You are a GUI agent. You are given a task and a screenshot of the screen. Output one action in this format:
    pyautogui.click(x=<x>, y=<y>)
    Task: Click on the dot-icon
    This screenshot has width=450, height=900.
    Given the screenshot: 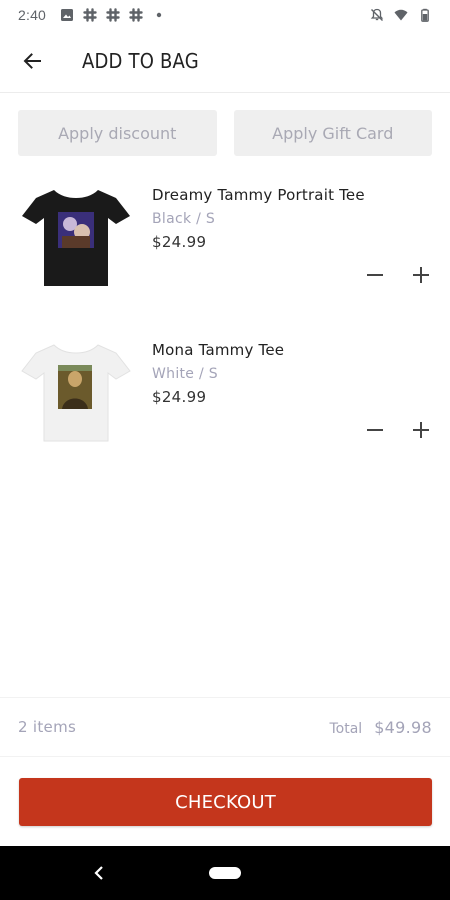 What is the action you would take?
    pyautogui.click(x=159, y=15)
    